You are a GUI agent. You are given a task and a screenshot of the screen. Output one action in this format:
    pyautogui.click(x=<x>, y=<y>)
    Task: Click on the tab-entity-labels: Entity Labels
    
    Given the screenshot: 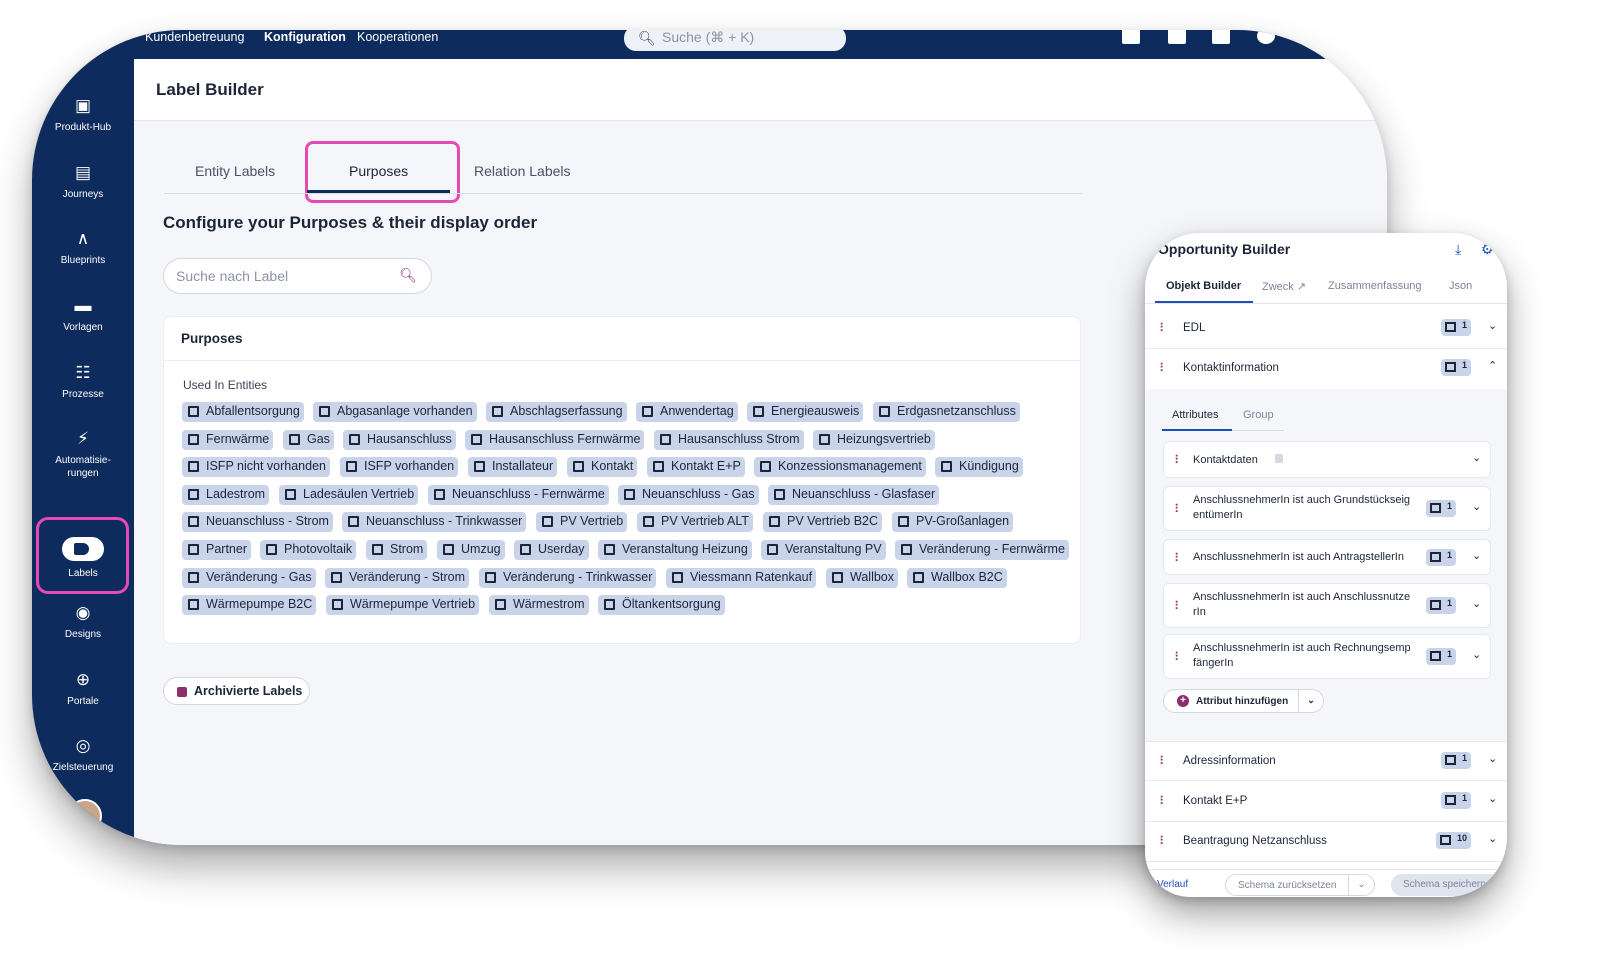 What is the action you would take?
    pyautogui.click(x=235, y=171)
    